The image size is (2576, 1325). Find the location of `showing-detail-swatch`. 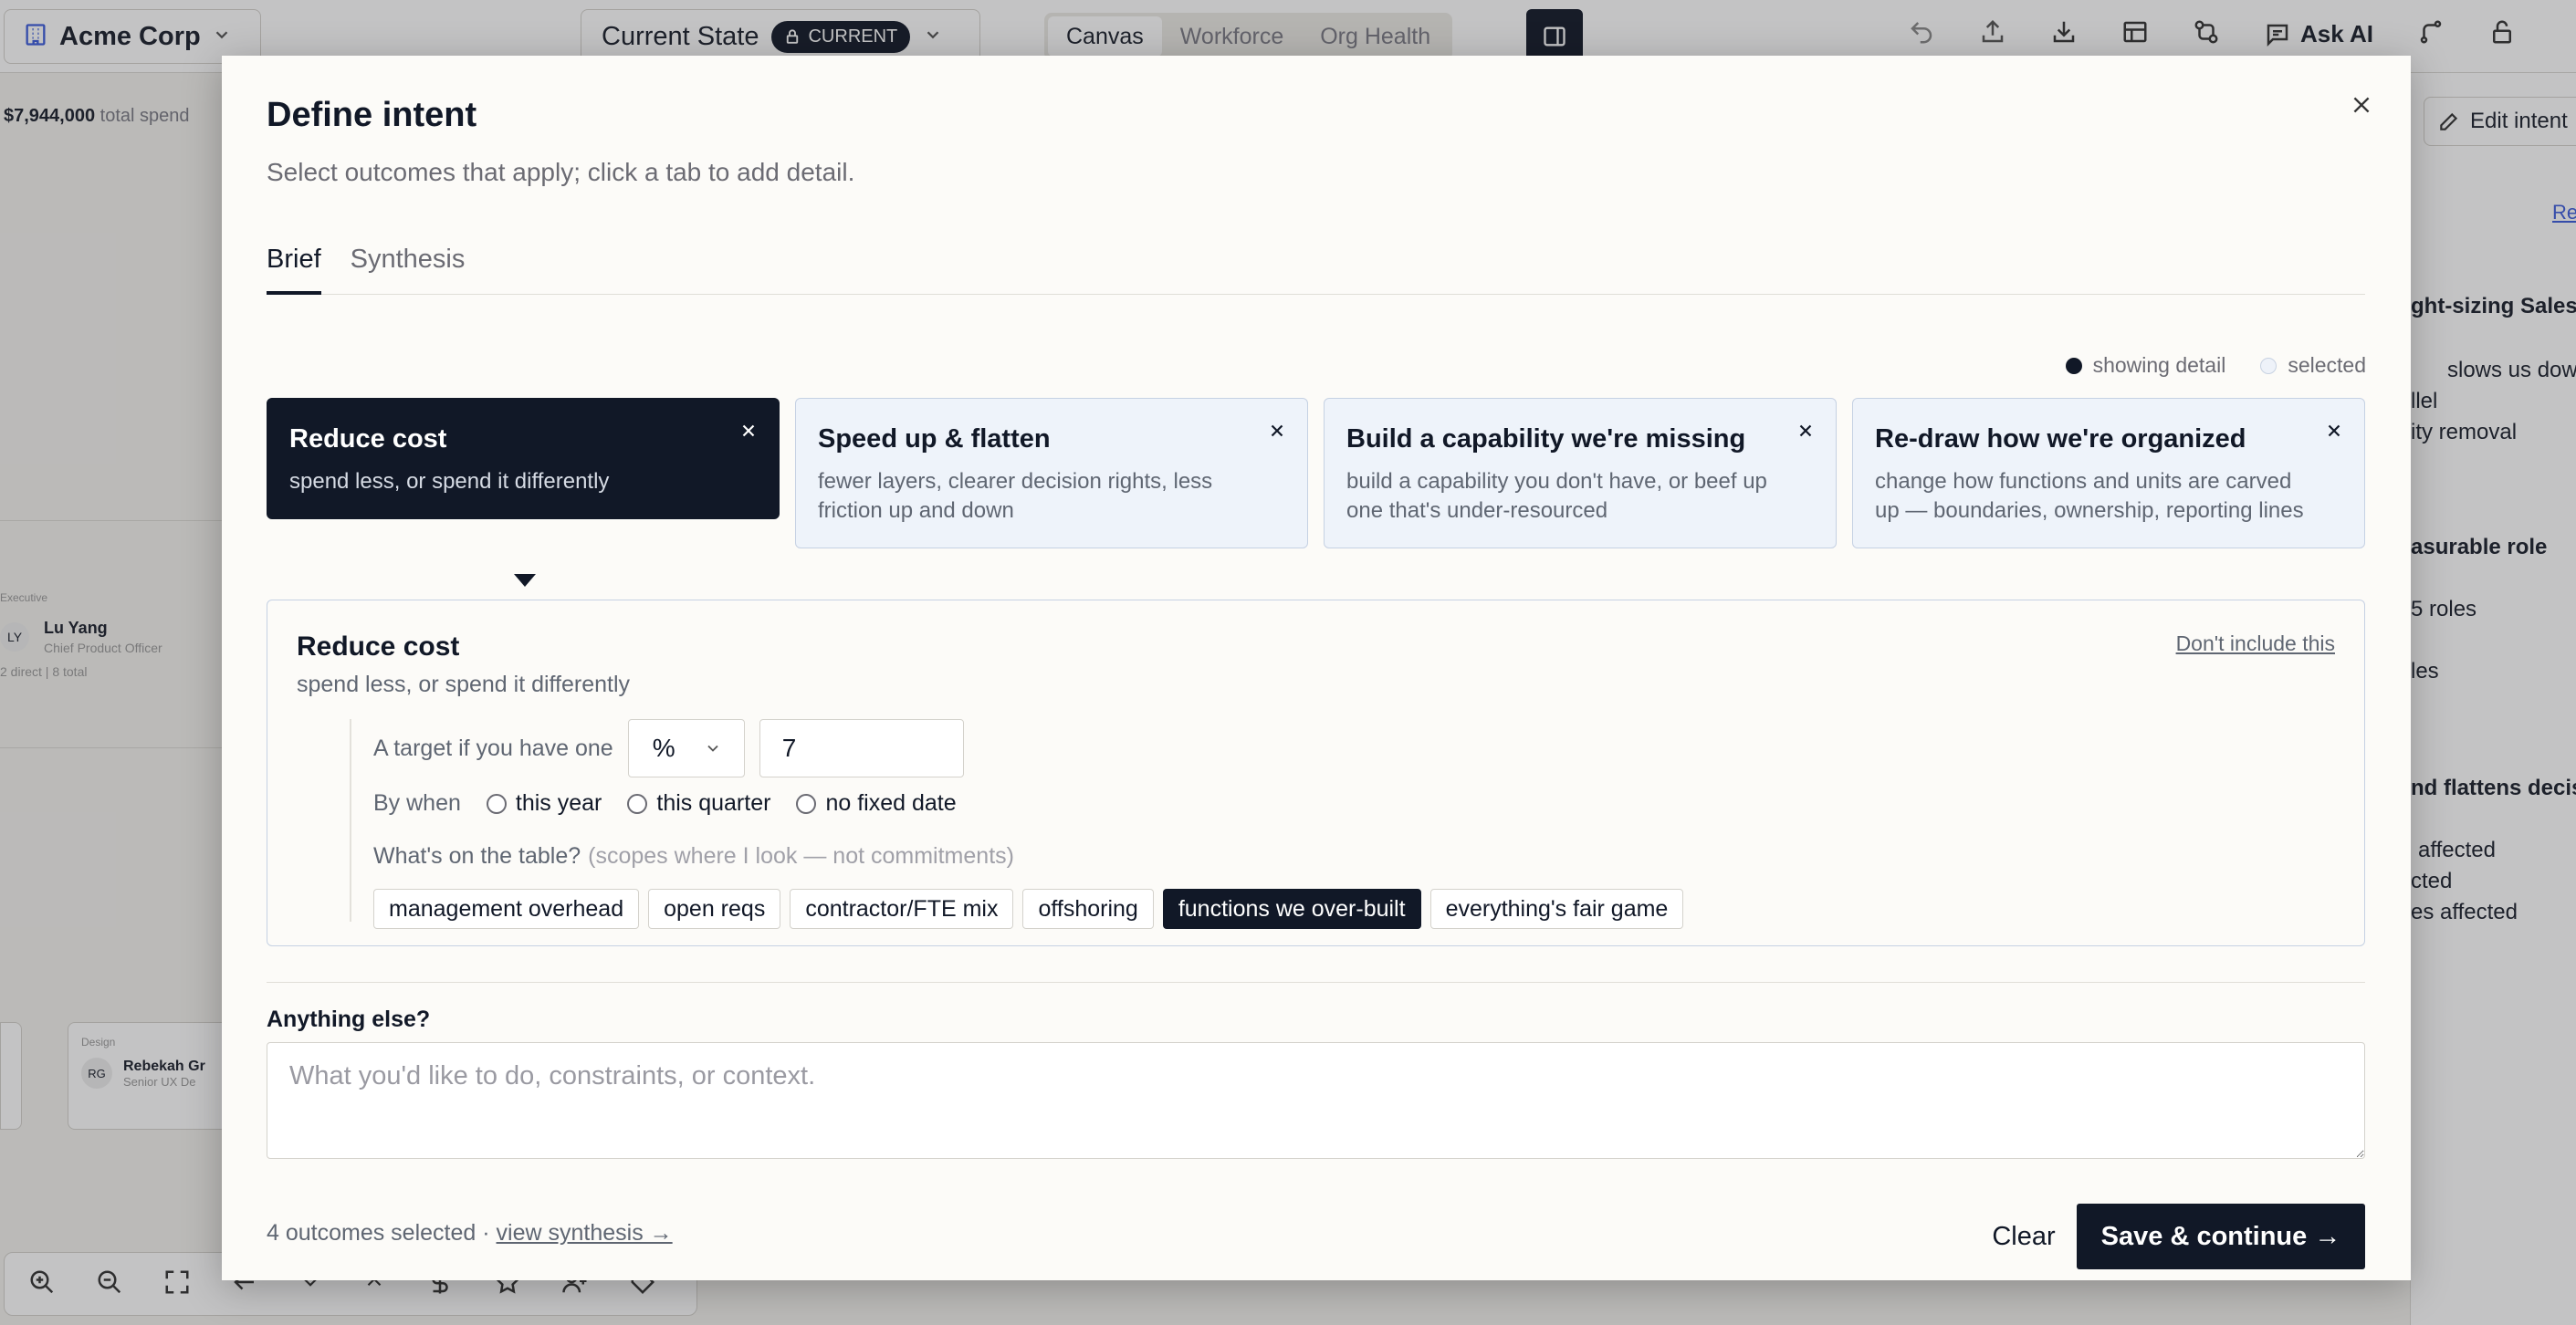

showing-detail-swatch is located at coordinates (2073, 365).